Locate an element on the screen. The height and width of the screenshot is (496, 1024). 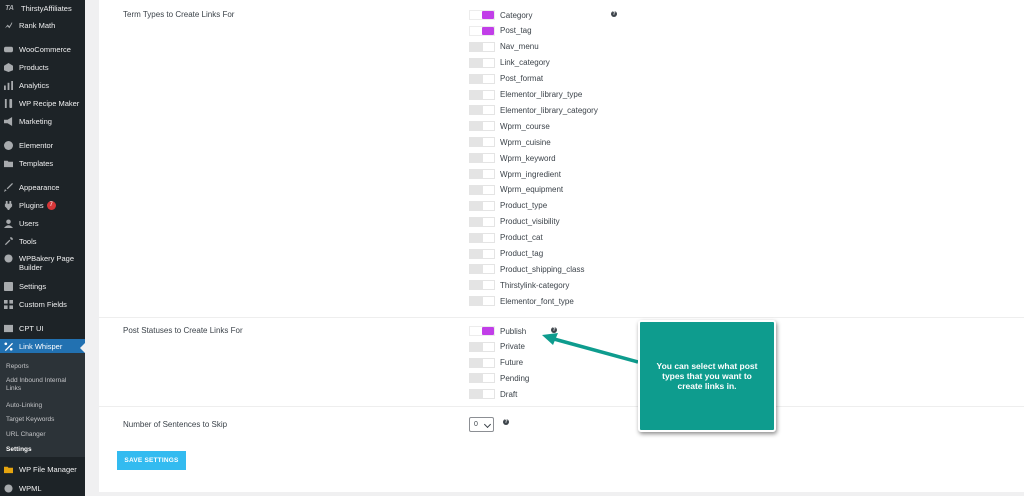
term-types-help-icon: ? is located at coordinates (614, 14).